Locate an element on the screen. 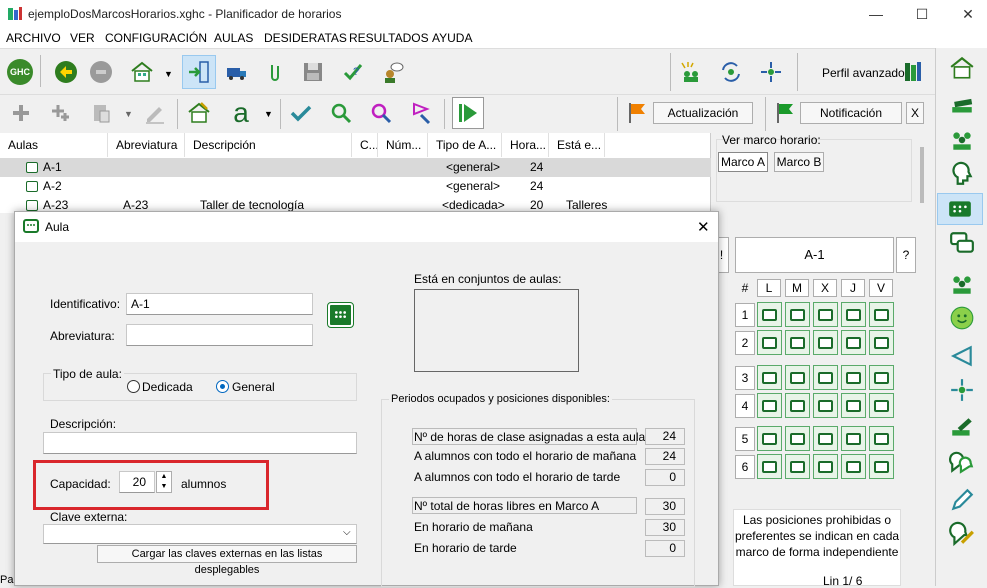 The height and width of the screenshot is (588, 987). edit-button is located at coordinates (155, 113).